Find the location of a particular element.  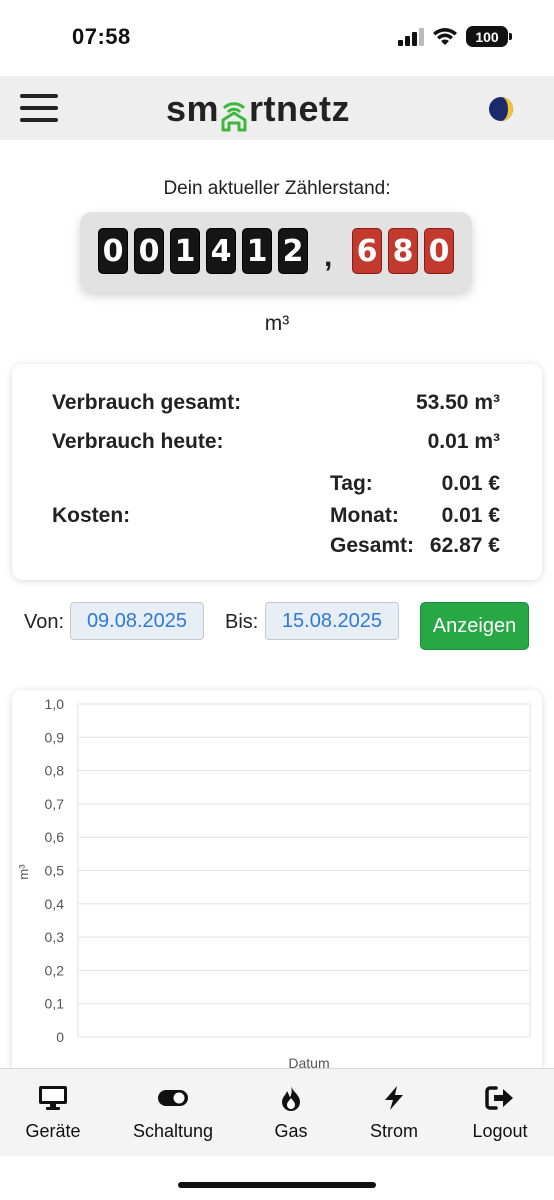

logo: sm rtnetz is located at coordinates (258, 110).